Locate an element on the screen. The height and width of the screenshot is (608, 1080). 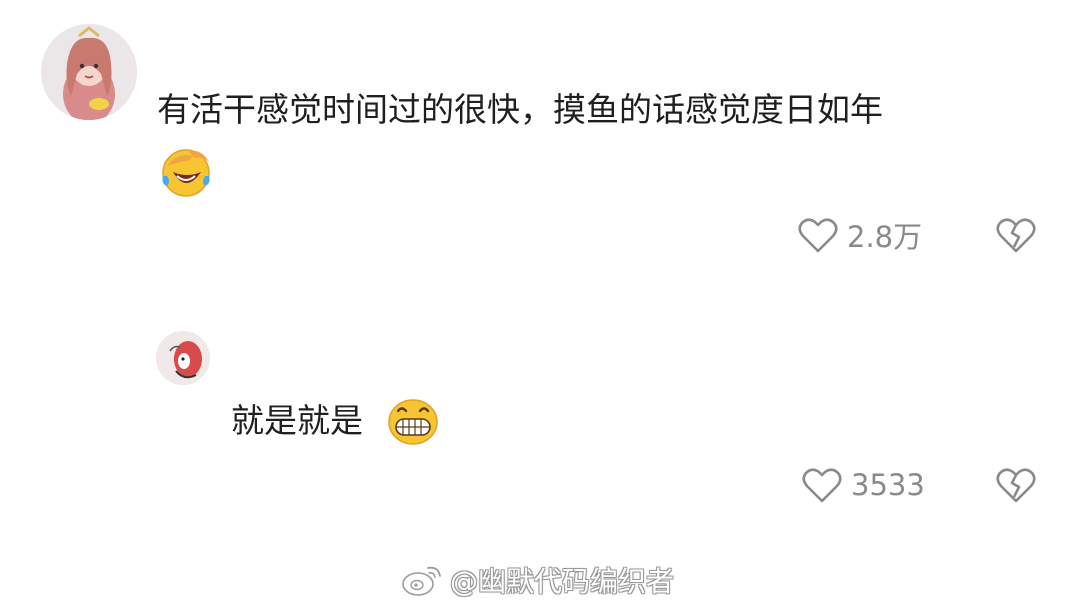
like-count: 3533 is located at coordinates (888, 485).